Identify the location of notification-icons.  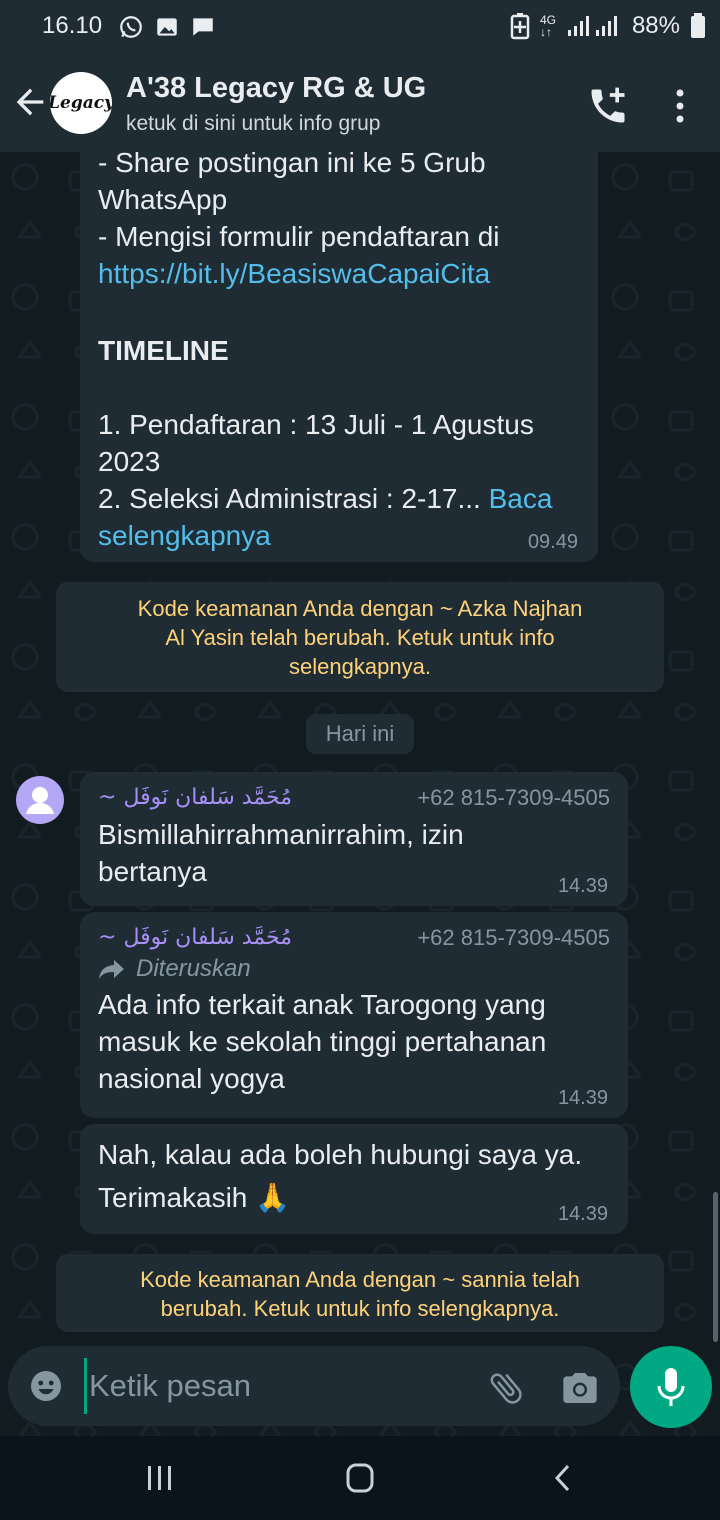
(167, 27).